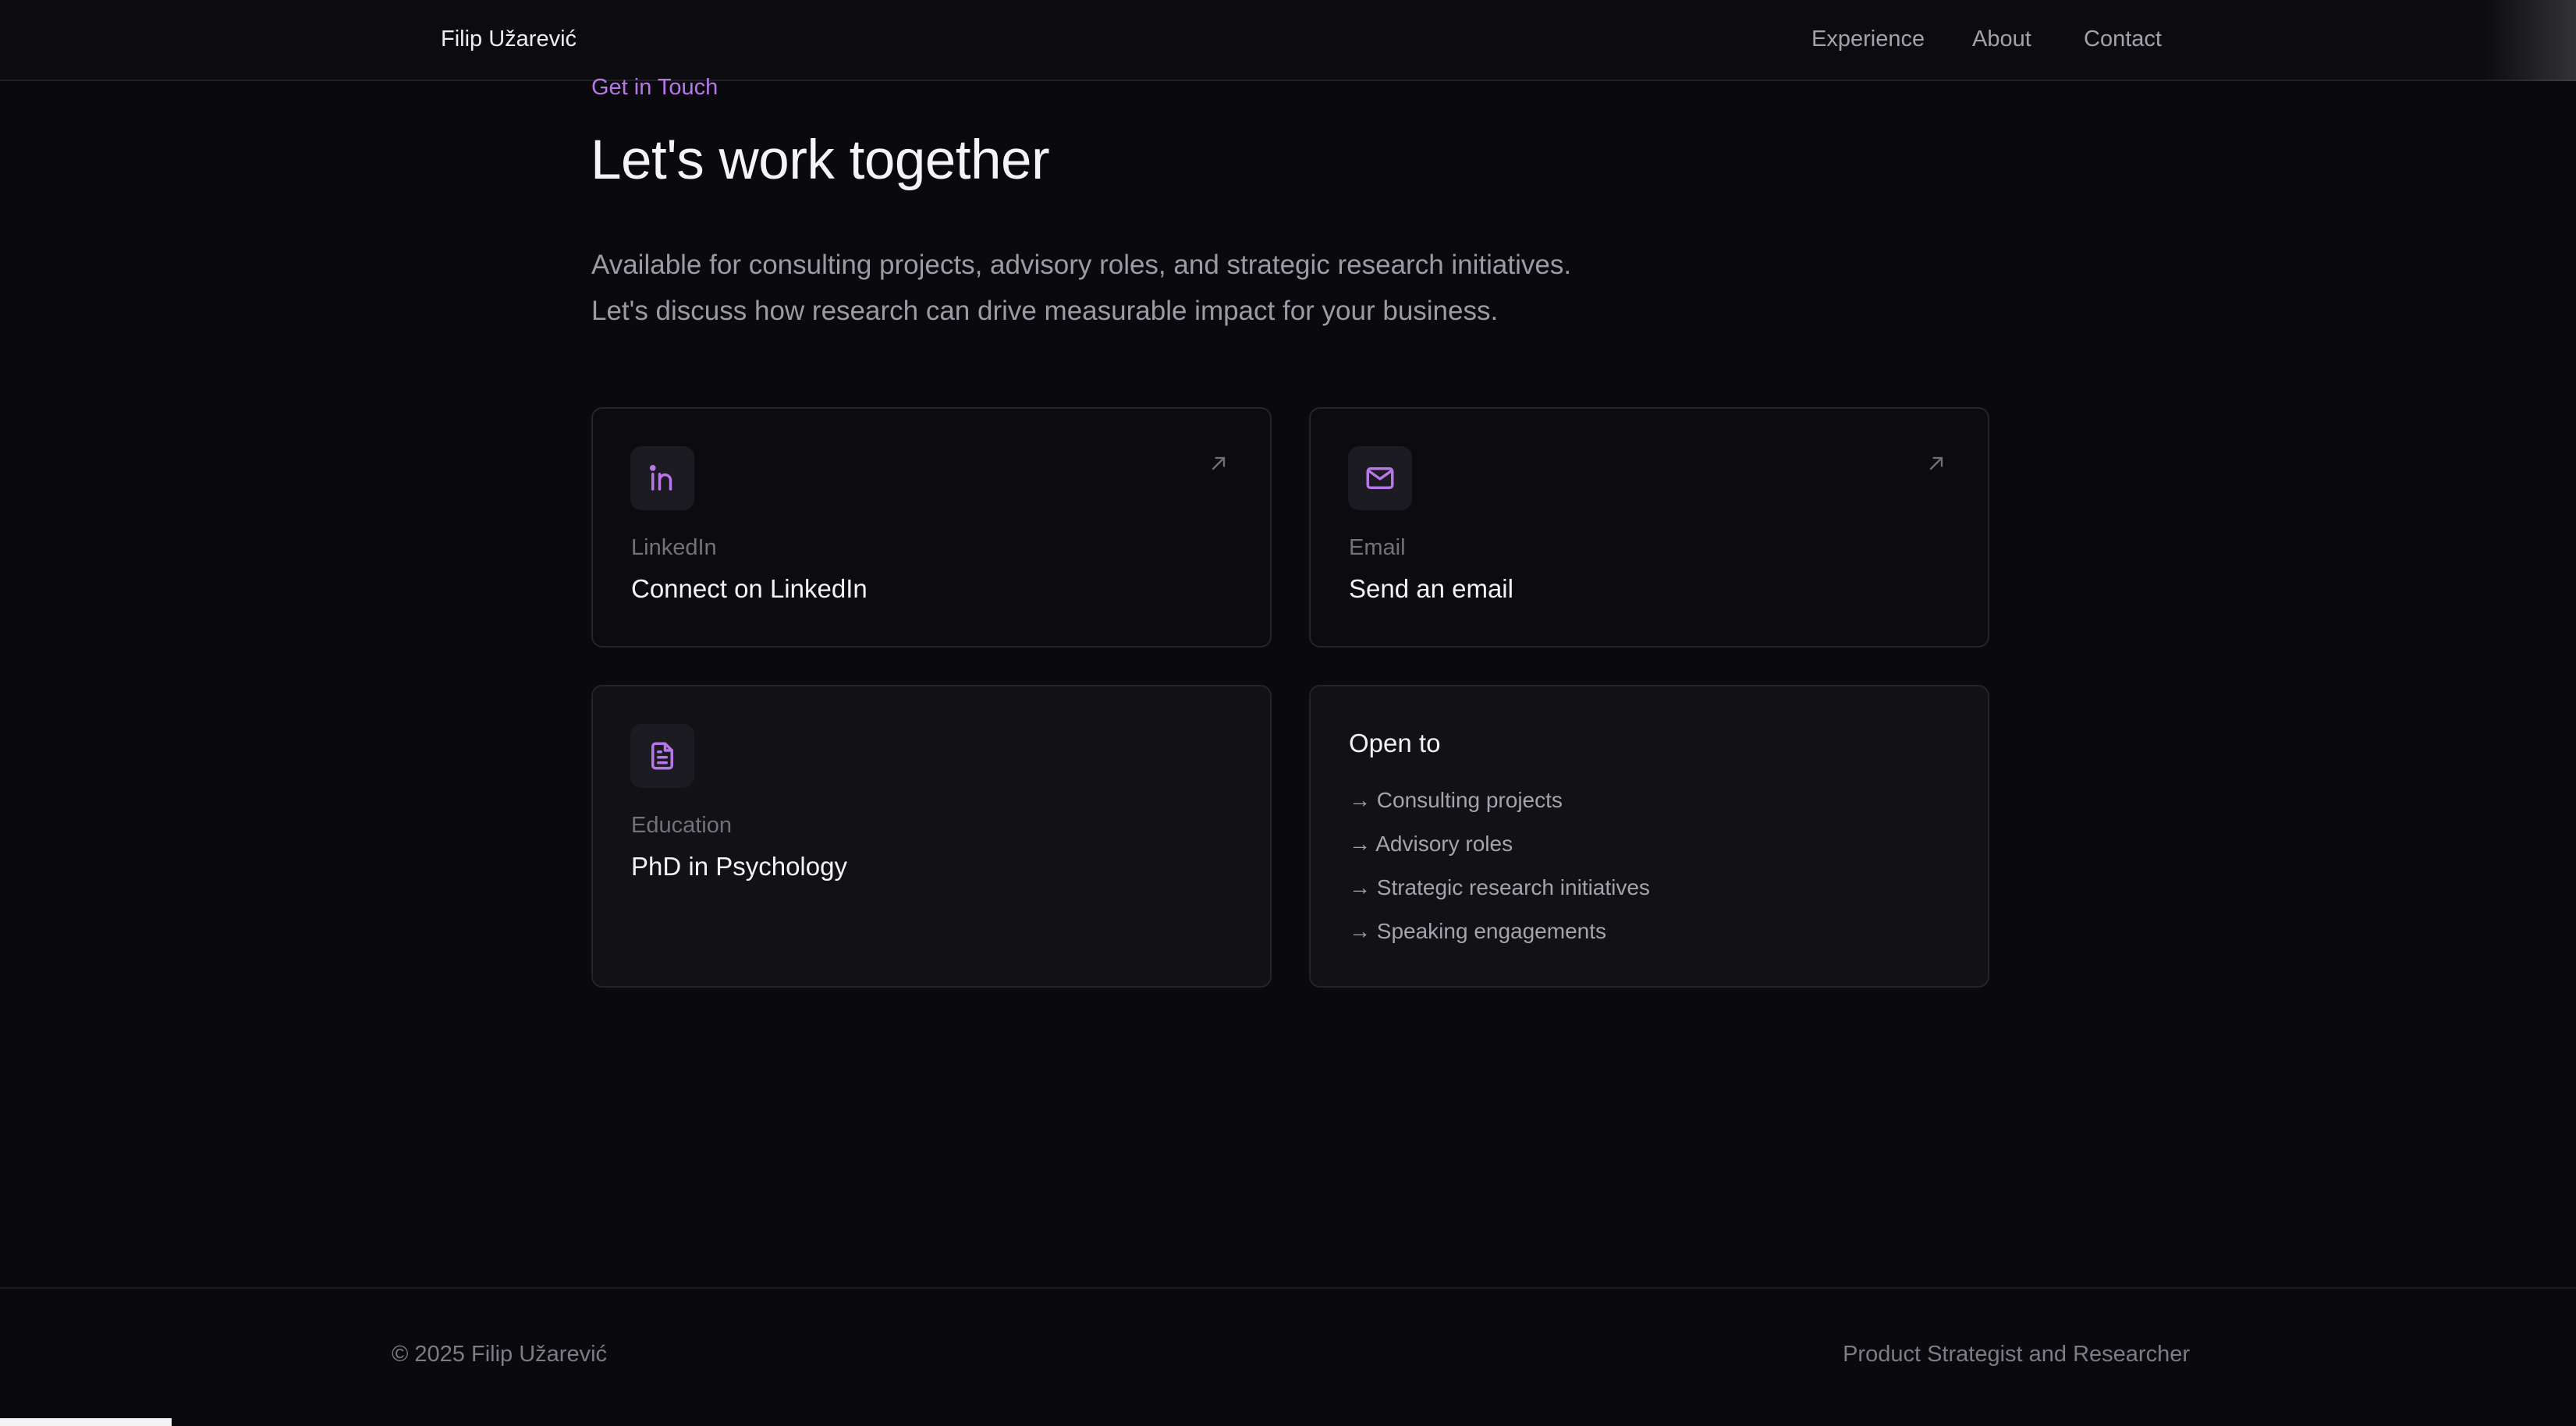 The height and width of the screenshot is (1426, 2576). What do you see at coordinates (1649, 527) in the screenshot?
I see `email-card: Email Send an email` at bounding box center [1649, 527].